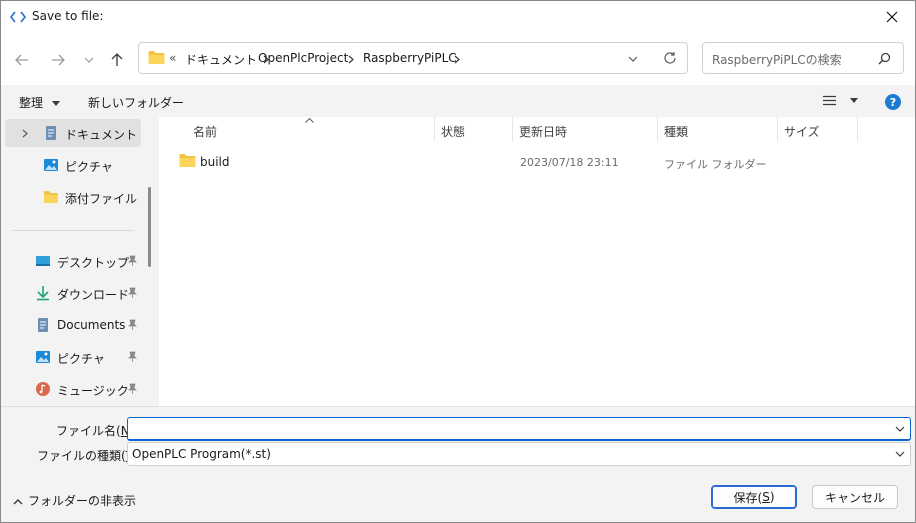 This screenshot has height=523, width=916. Describe the element at coordinates (777, 60) in the screenshot. I see `search-placeholder: RaspberryPiPLCの検索` at that location.